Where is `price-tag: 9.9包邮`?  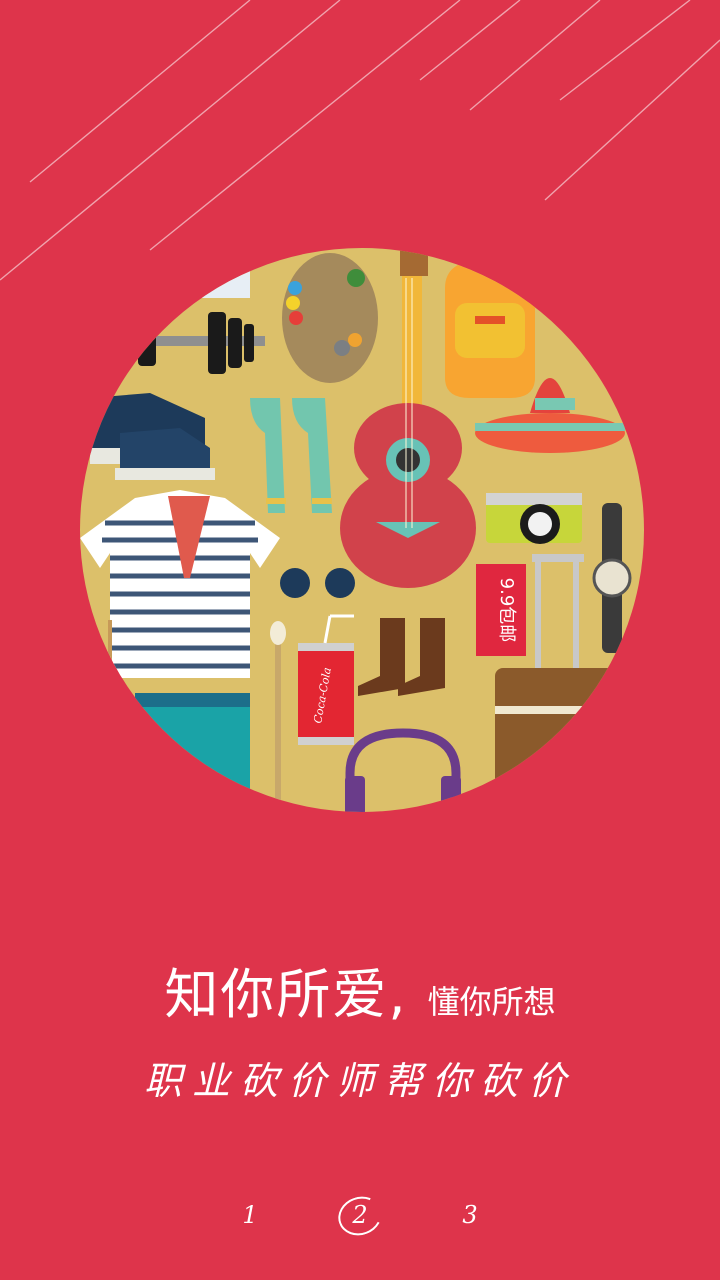
price-tag: 9.9包邮 is located at coordinates (501, 610).